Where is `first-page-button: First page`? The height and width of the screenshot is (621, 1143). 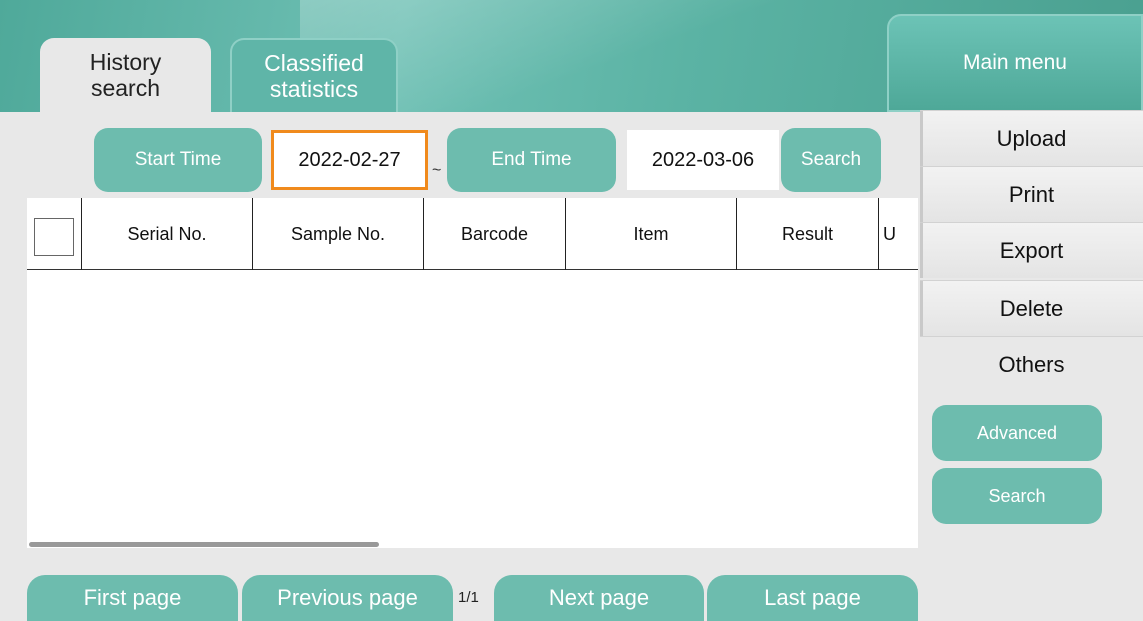 first-page-button: First page is located at coordinates (132, 598).